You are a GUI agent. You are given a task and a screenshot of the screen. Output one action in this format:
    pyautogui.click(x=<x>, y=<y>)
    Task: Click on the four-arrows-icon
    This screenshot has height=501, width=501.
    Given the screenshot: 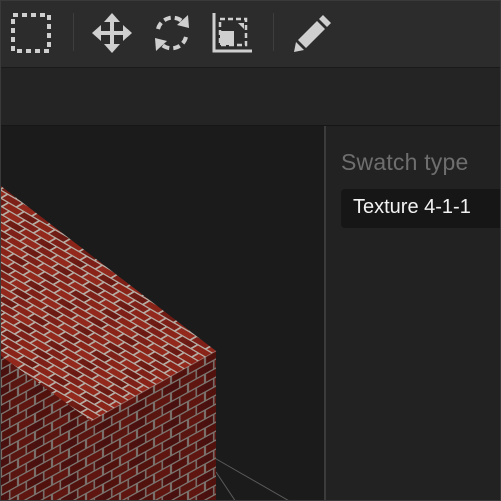 What is the action you would take?
    pyautogui.click(x=112, y=33)
    